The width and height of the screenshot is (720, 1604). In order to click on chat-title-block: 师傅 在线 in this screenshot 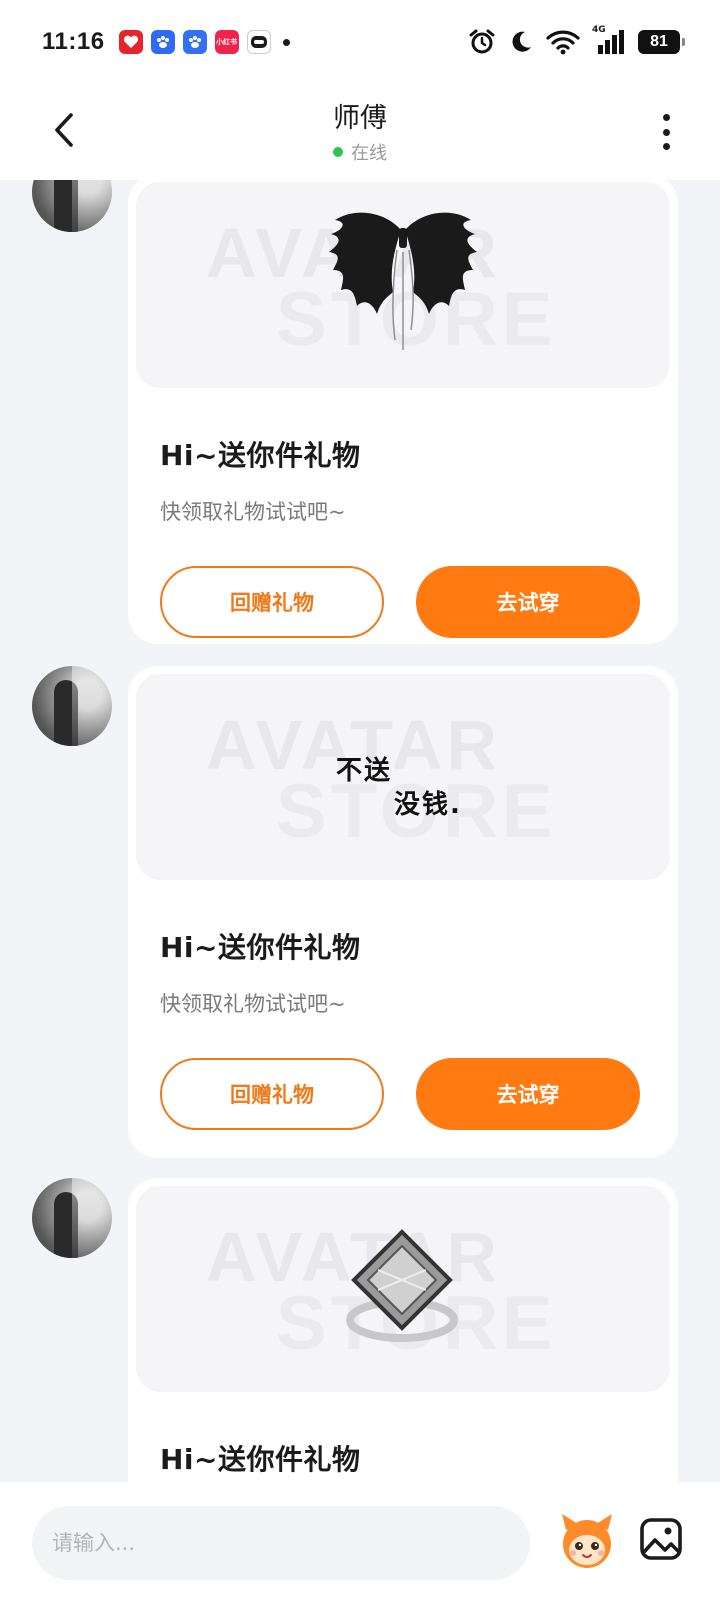, I will do `click(360, 130)`.